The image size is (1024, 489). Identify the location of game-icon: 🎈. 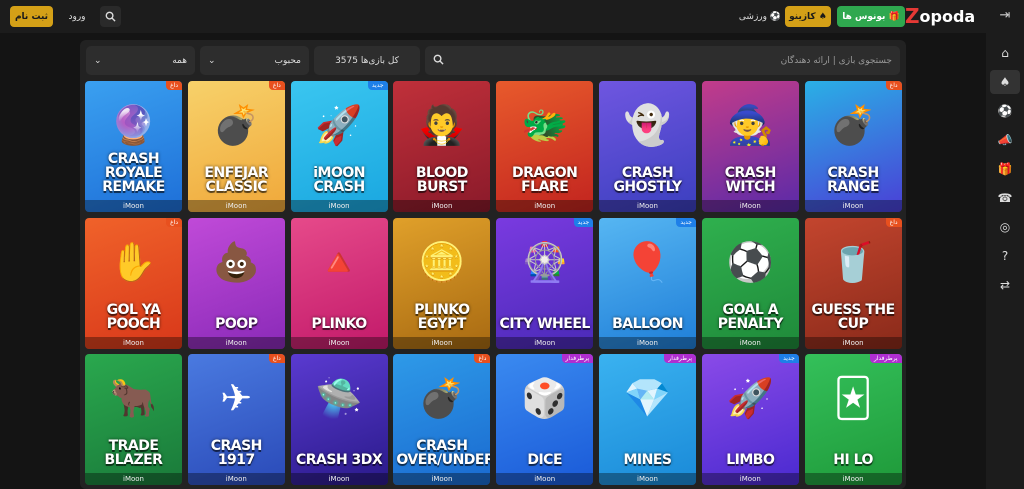
(647, 261).